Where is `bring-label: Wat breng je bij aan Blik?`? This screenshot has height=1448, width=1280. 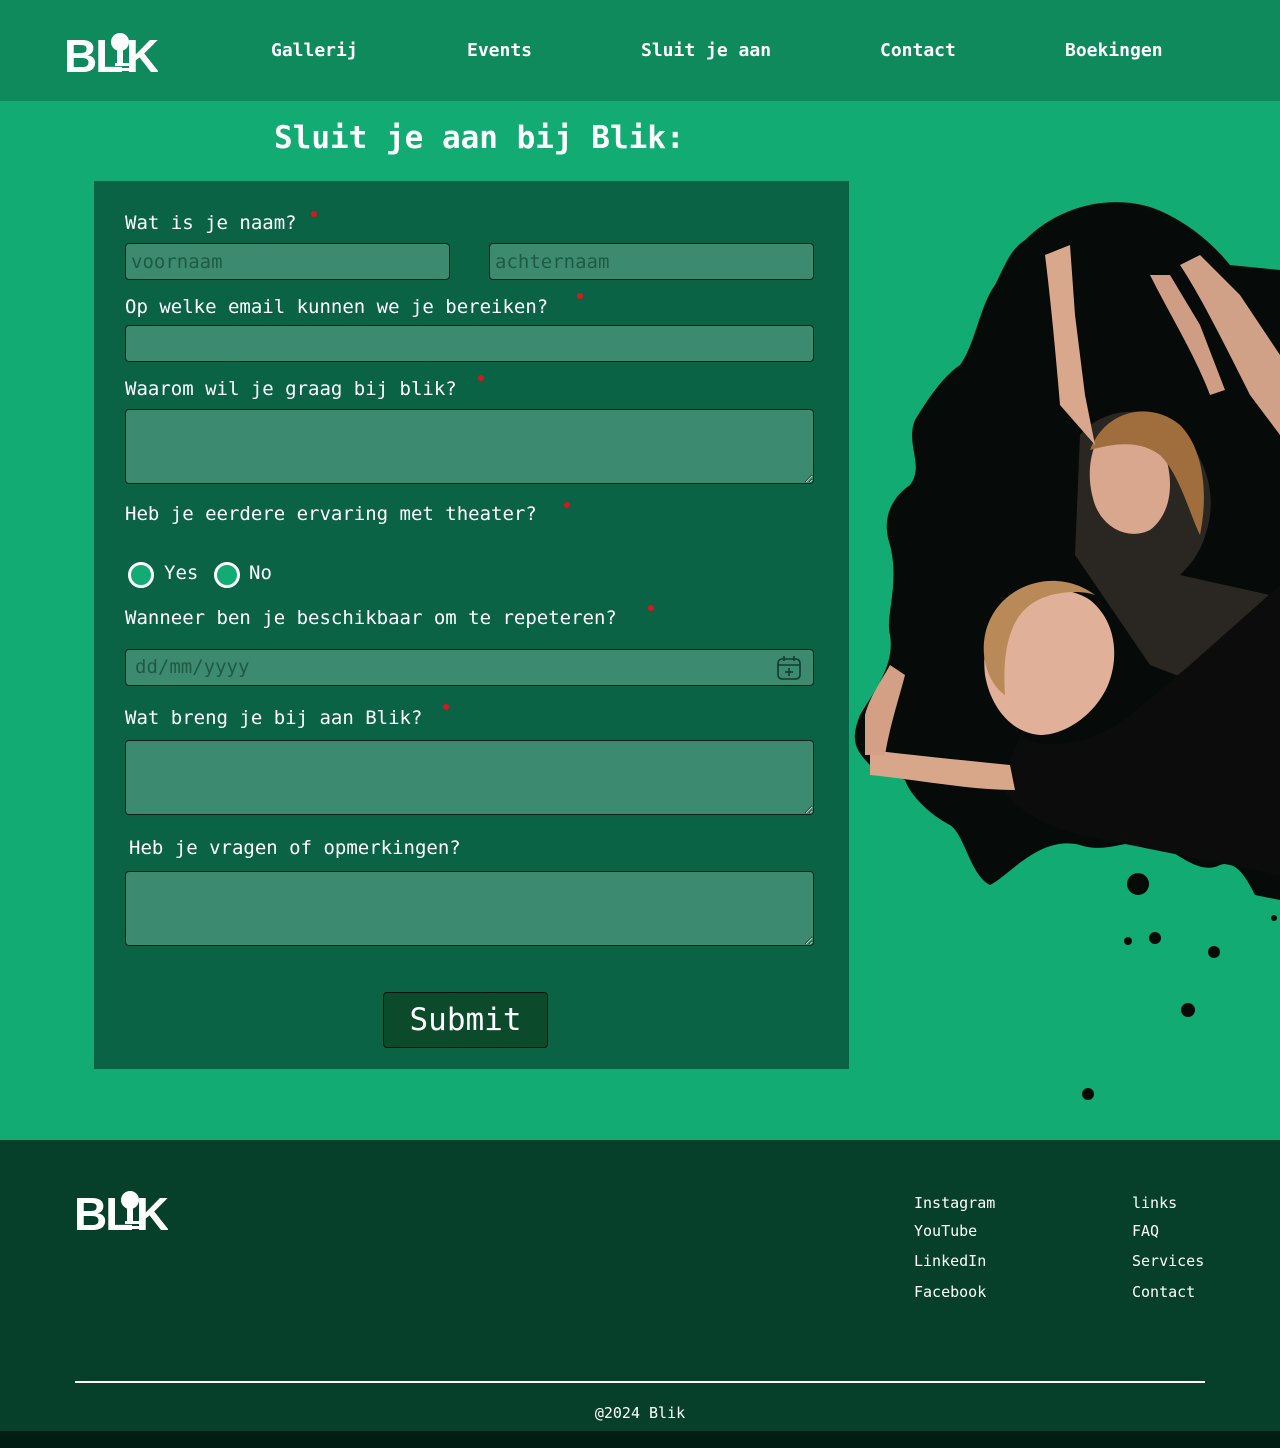
bring-label: Wat breng je bij aan Blik? is located at coordinates (274, 718).